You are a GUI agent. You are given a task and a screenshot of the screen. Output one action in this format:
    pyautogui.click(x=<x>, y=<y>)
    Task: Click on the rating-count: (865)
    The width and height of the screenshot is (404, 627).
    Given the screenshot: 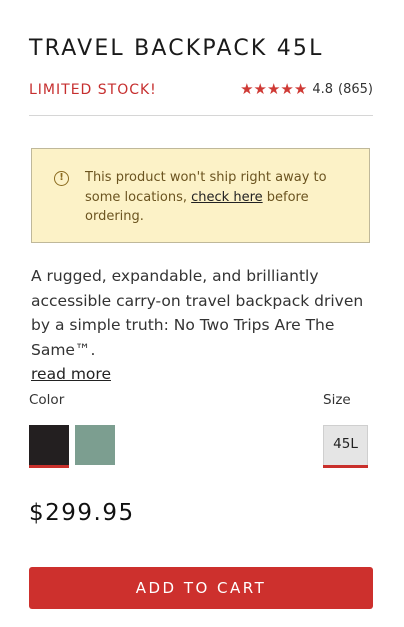 What is the action you would take?
    pyautogui.click(x=355, y=89)
    